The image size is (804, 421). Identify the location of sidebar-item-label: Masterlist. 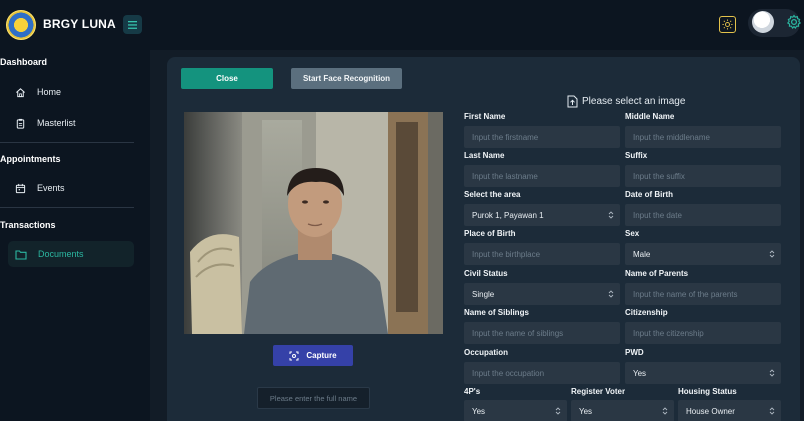
(56, 123).